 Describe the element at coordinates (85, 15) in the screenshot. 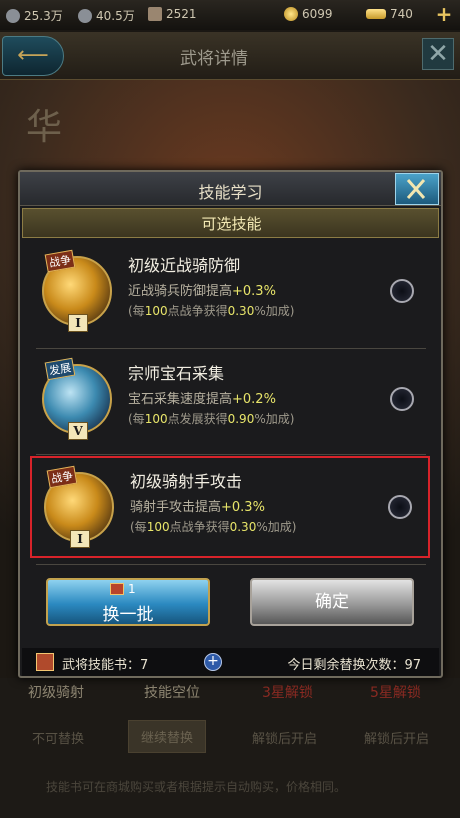

I see `iron-icon` at that location.